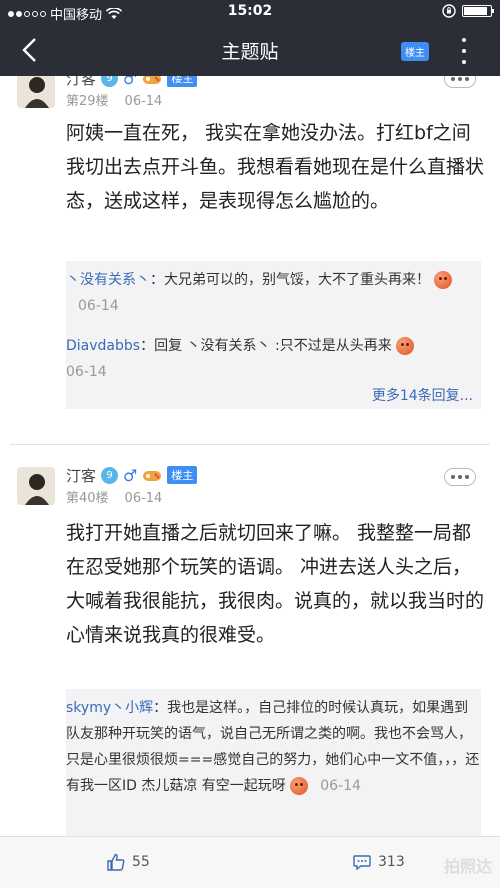 The height and width of the screenshot is (888, 500). What do you see at coordinates (250, 444) in the screenshot?
I see `post-divider` at bounding box center [250, 444].